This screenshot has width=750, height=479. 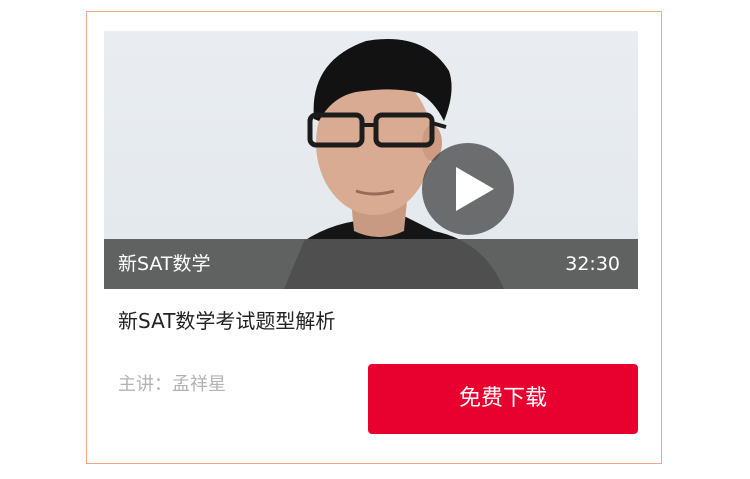 I want to click on video-info-bar: 新SAT数学 32:30, so click(x=371, y=264).